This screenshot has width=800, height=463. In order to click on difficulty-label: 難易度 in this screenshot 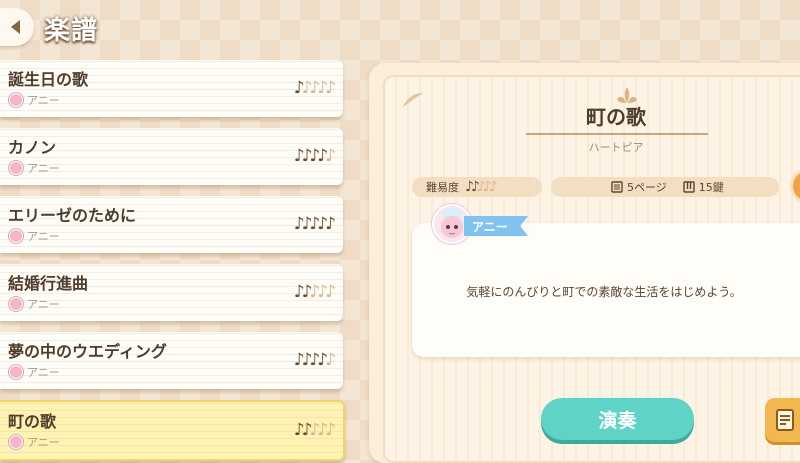, I will do `click(442, 187)`.